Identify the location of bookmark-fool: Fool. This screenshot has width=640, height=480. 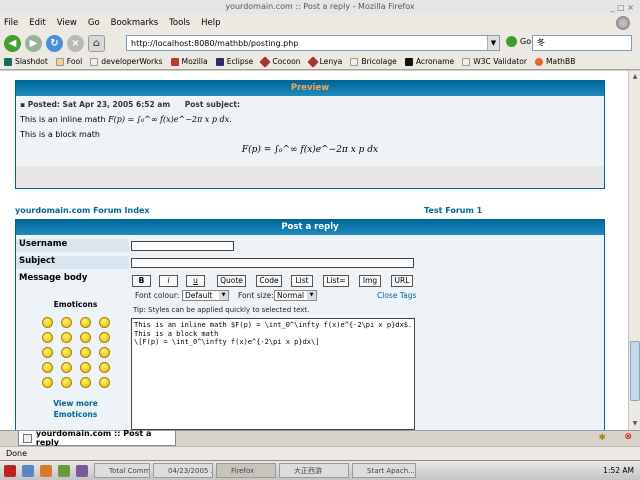
(68, 61).